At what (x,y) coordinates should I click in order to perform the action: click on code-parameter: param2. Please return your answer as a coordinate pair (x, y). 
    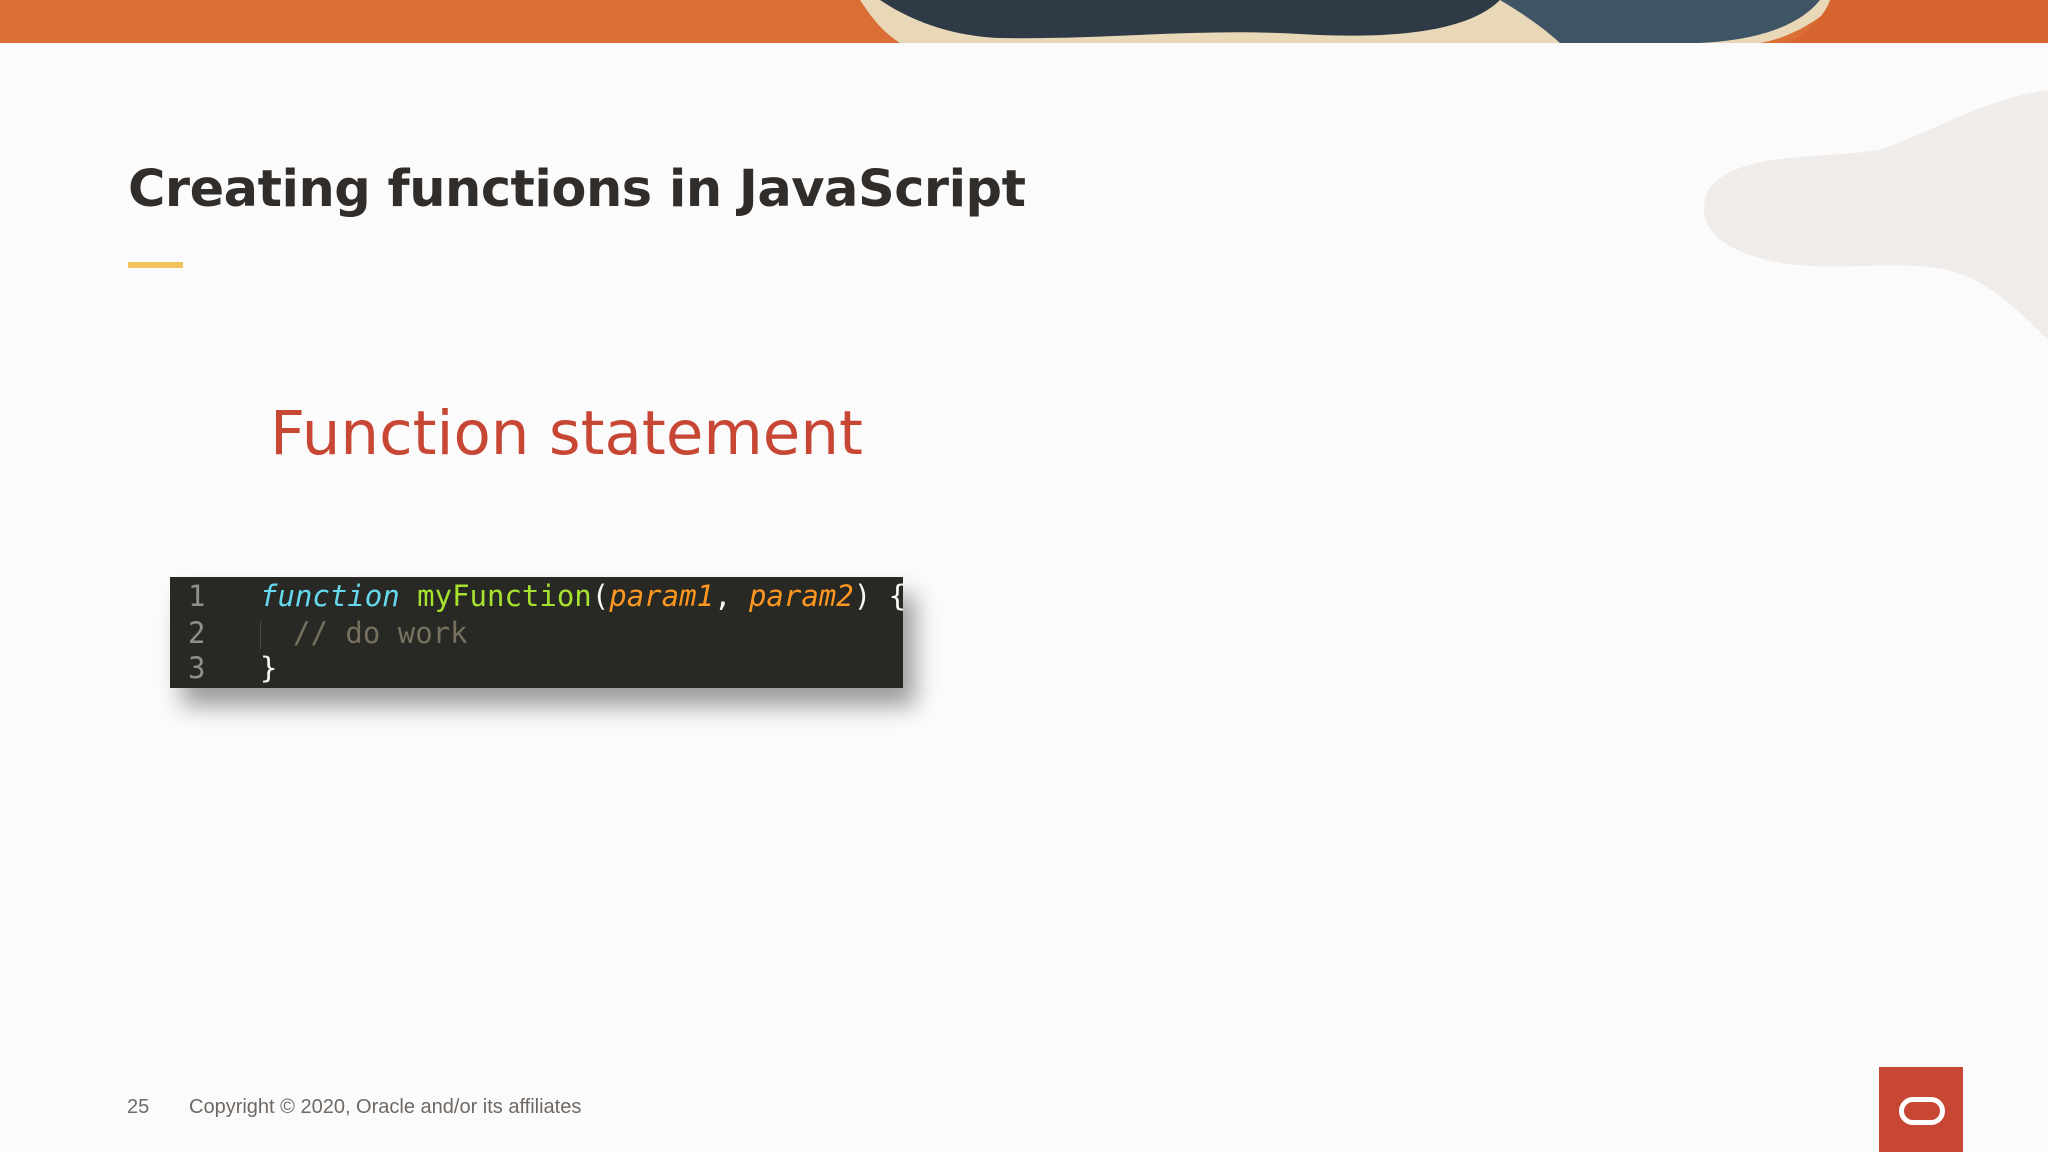
    Looking at the image, I should click on (801, 596).